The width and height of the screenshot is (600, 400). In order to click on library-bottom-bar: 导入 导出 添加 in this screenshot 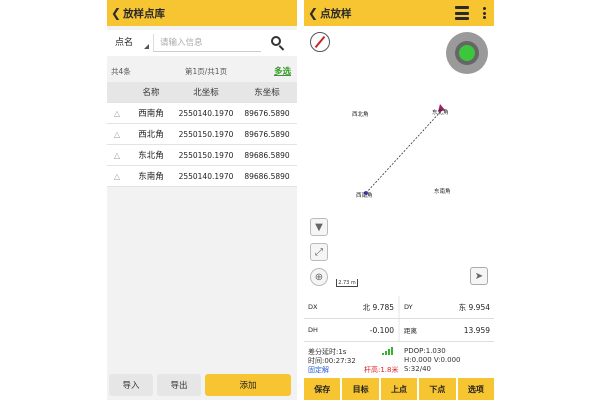, I will do `click(202, 385)`.